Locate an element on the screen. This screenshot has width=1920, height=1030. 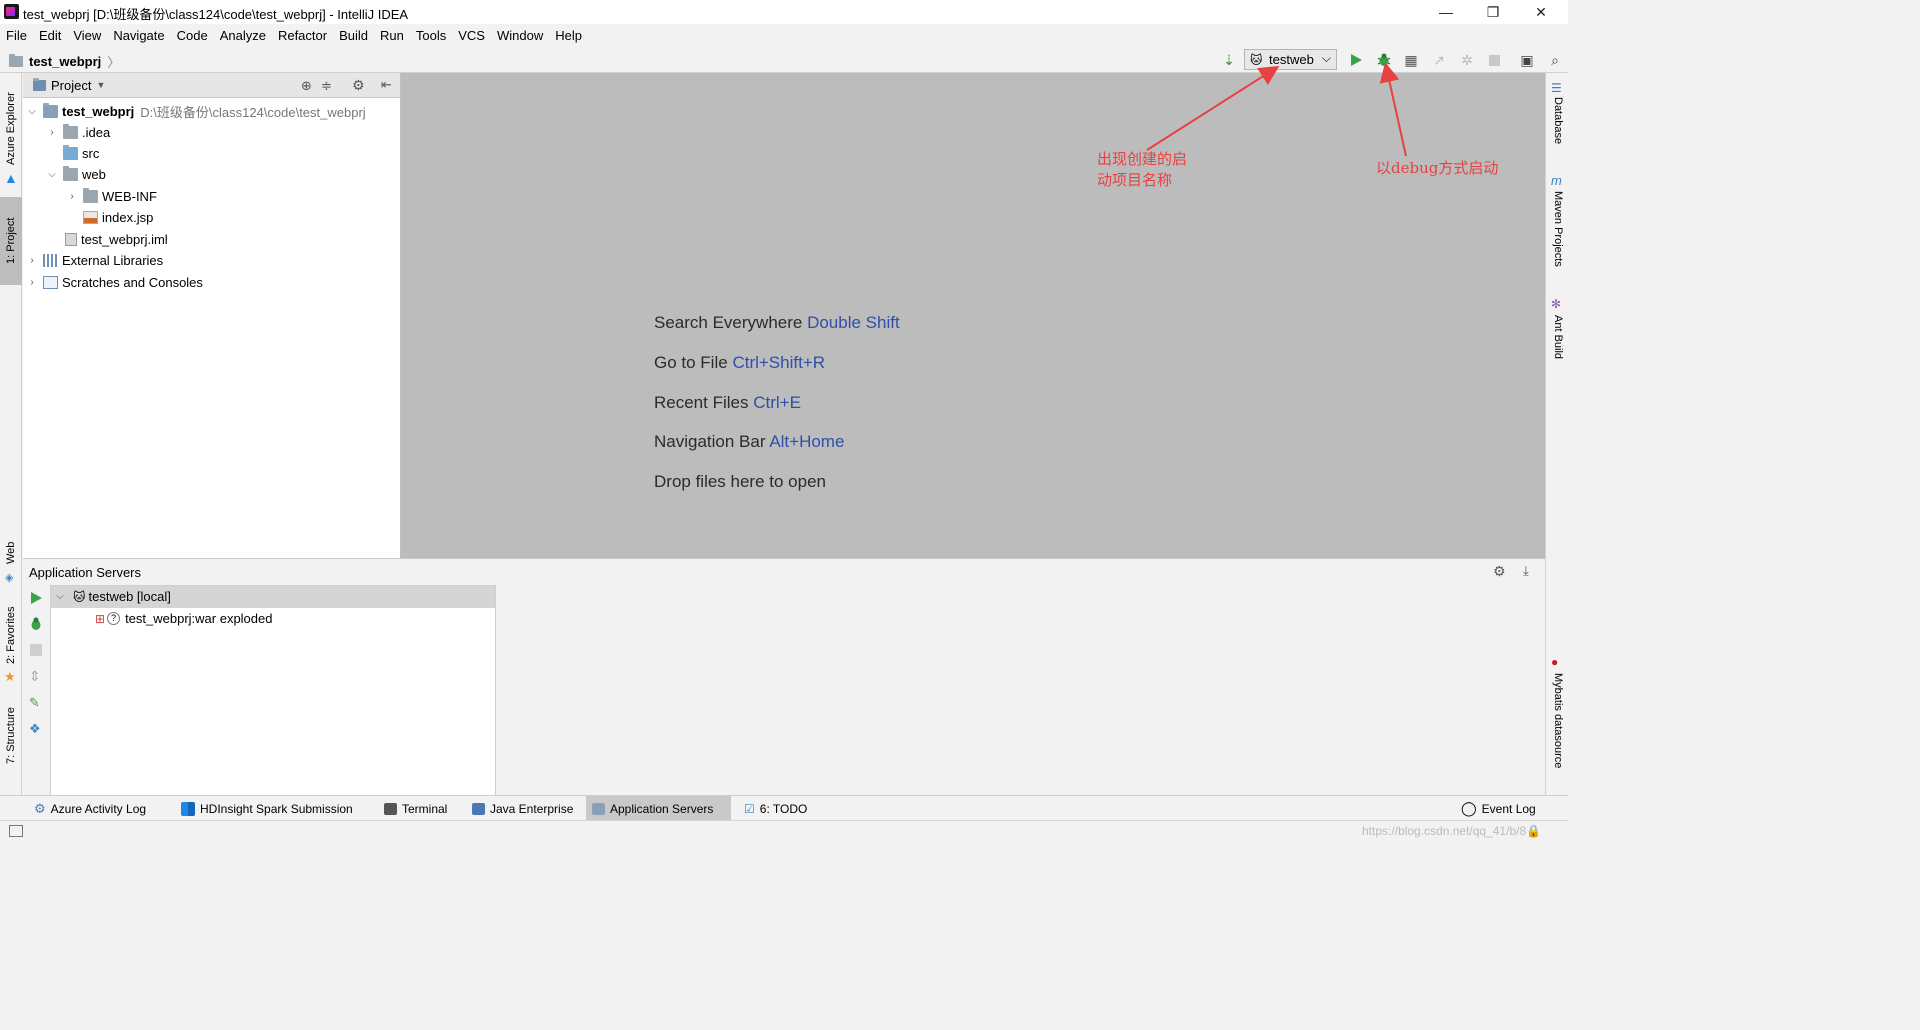
tree-item-web: ⌵ web is located at coordinates (75, 174).